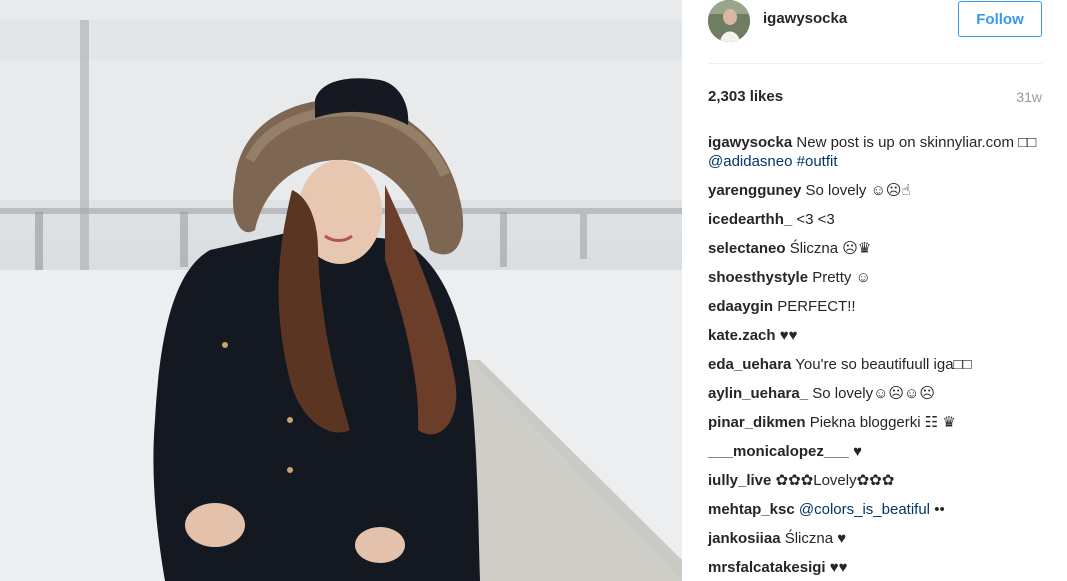 The height and width of the screenshot is (581, 1067). Describe the element at coordinates (817, 161) in the screenshot. I see `caption-hashtag: #outfit` at that location.